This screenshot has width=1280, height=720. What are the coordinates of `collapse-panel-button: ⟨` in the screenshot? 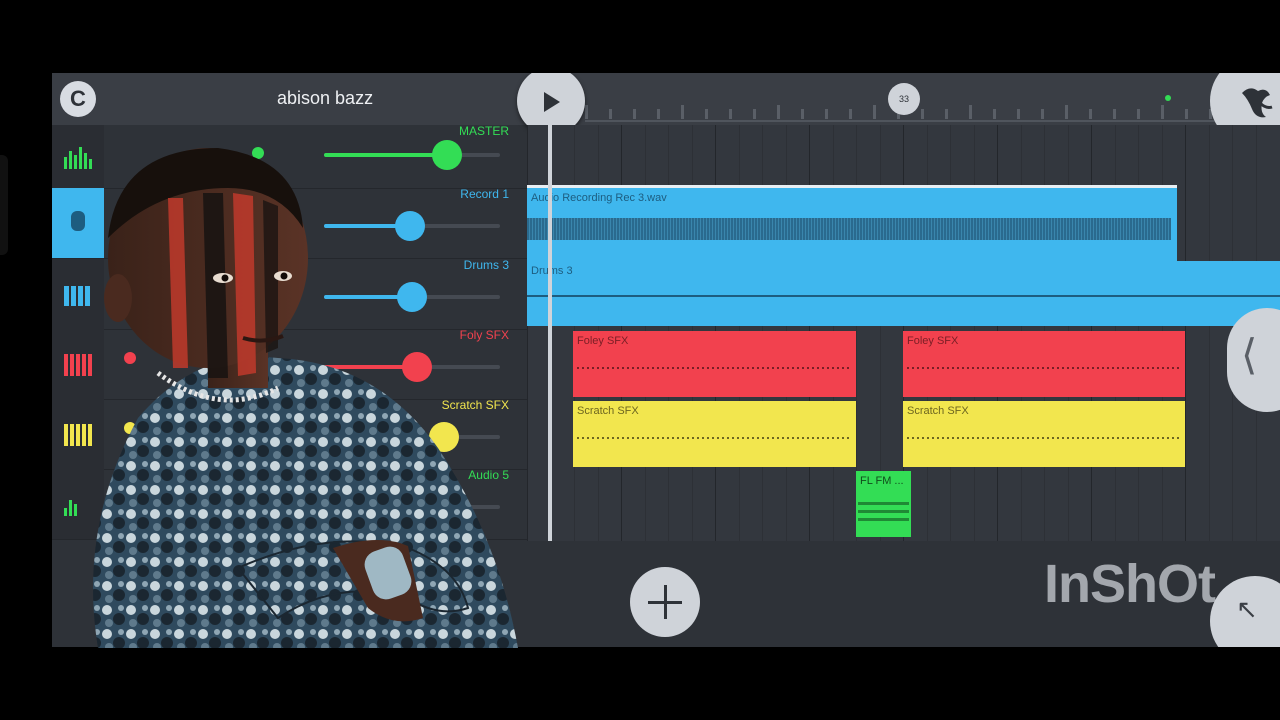 It's located at (1253, 360).